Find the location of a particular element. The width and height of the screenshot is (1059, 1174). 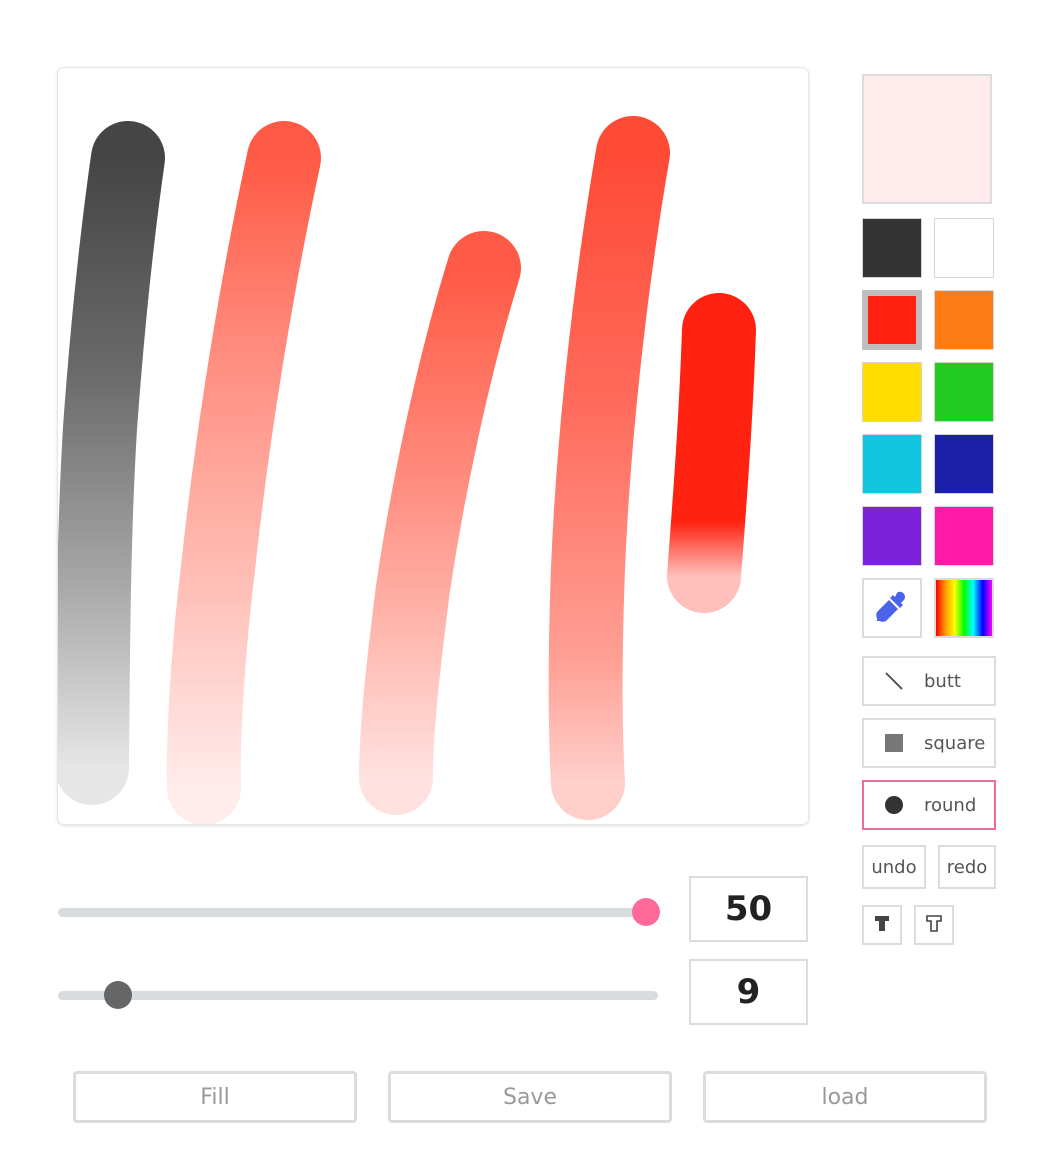

swatch-yellow is located at coordinates (892, 392).